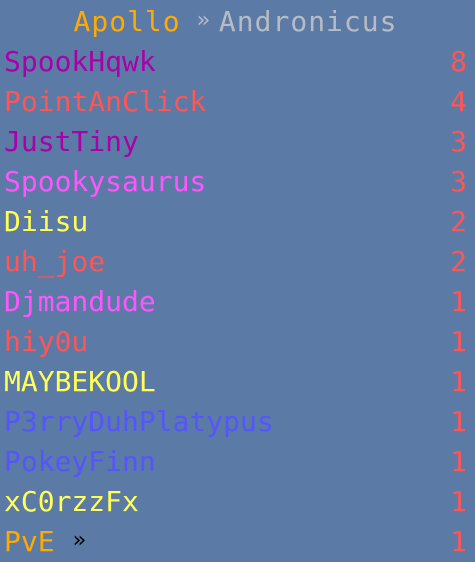 Image resolution: width=475 pixels, height=562 pixels. Describe the element at coordinates (235, 101) in the screenshot. I see `player-row: PointAnClick 4` at that location.